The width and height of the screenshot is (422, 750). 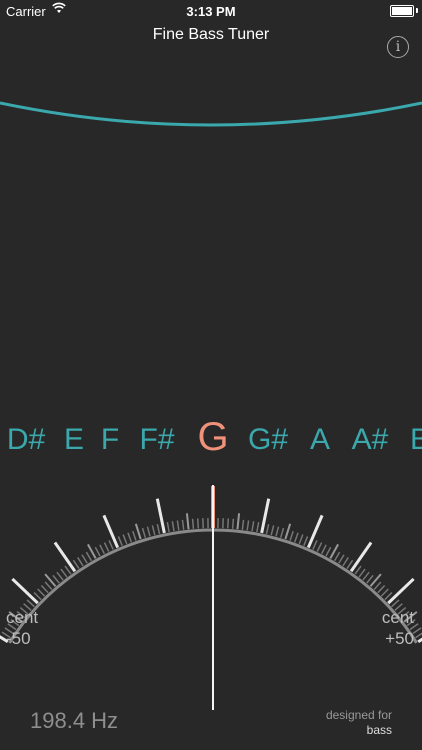 I want to click on cent-min-label: cent -50, so click(x=22, y=628).